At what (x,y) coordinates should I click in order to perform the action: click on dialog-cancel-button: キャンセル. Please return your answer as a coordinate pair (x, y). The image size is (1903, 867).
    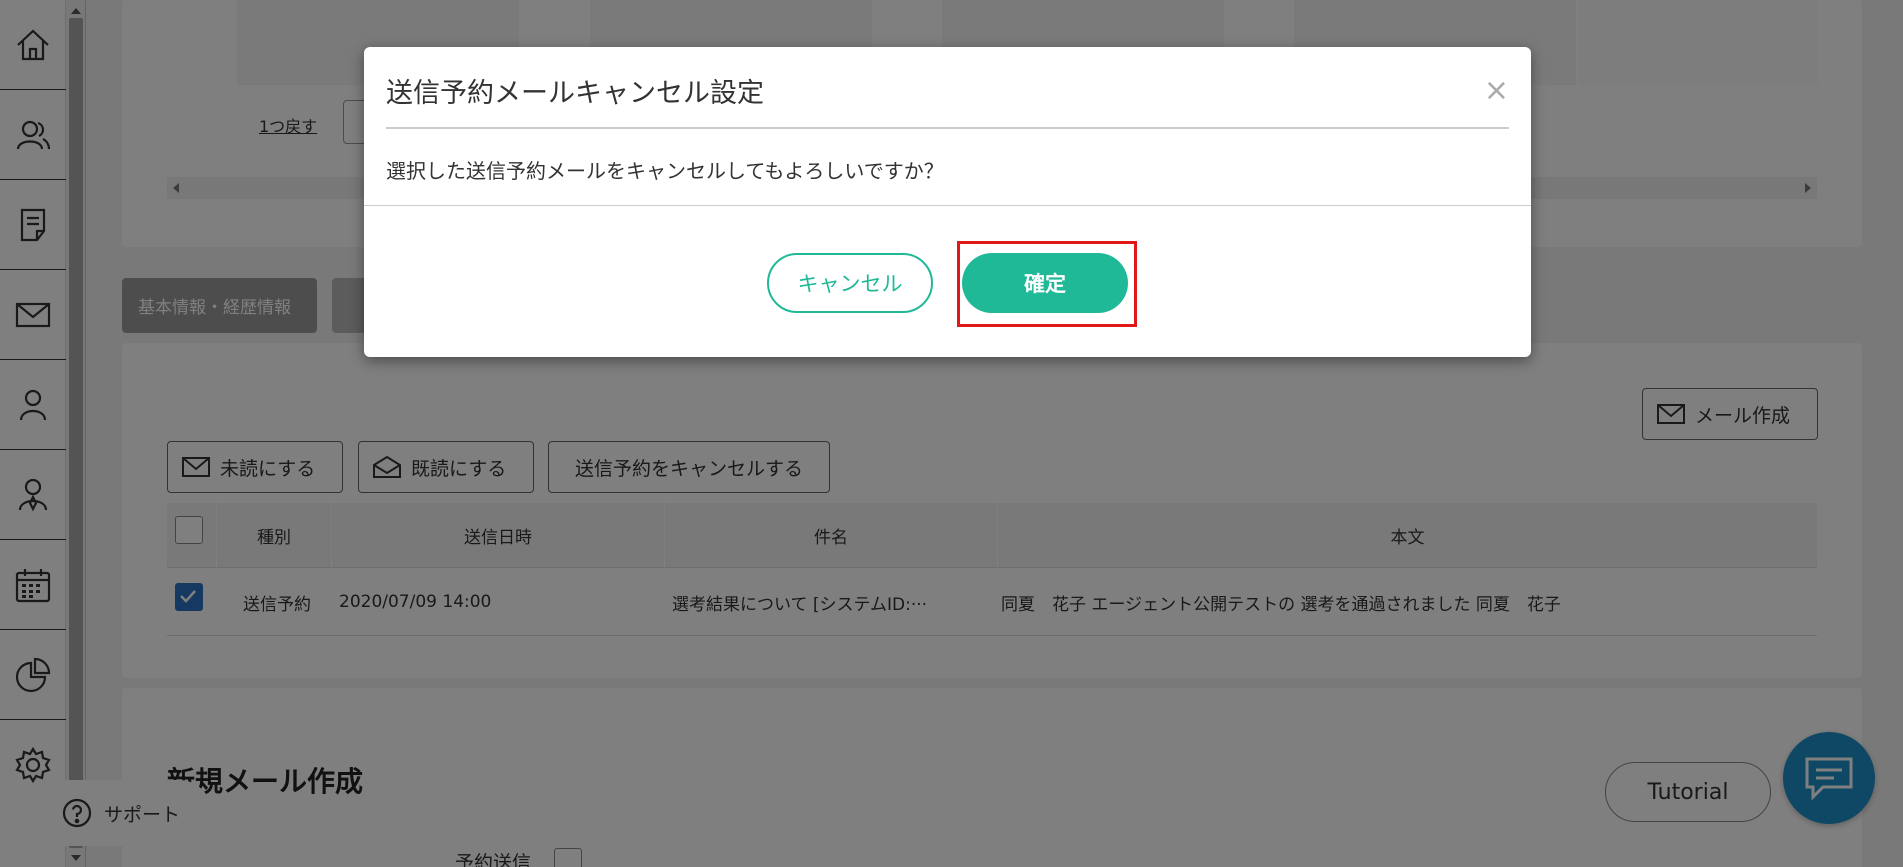
    Looking at the image, I should click on (850, 283).